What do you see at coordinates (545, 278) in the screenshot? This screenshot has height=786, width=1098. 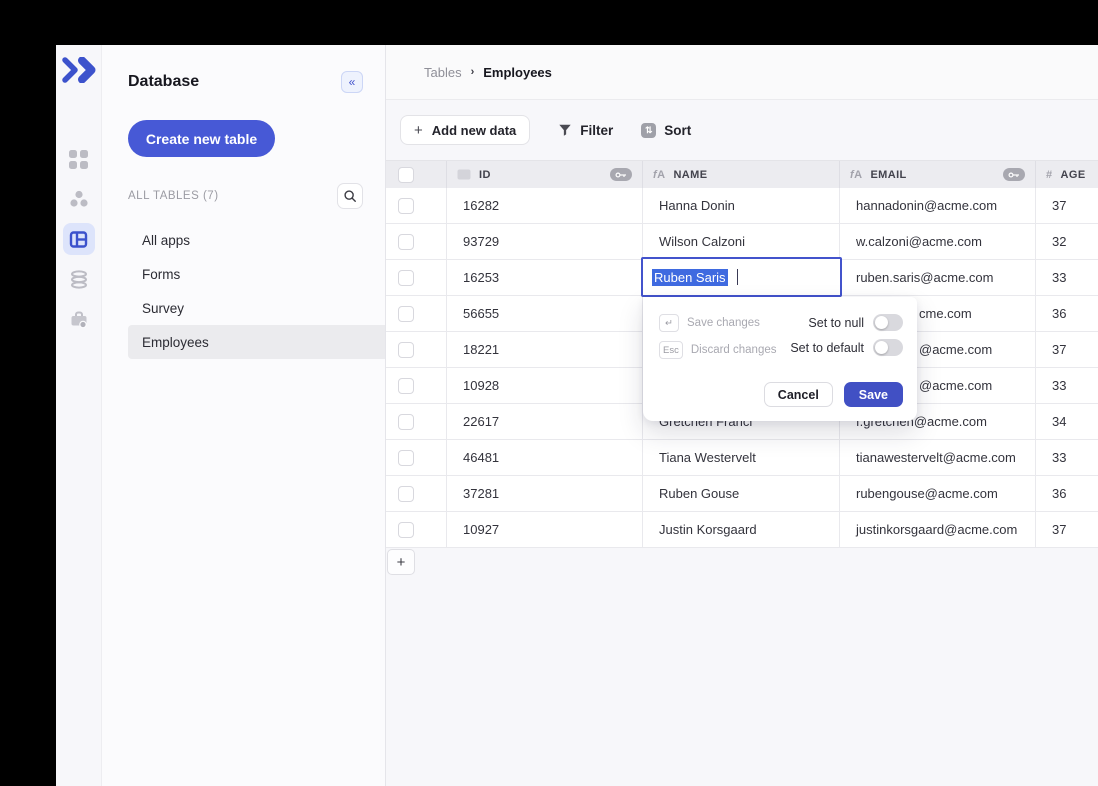 I see `cell-id: 16253` at bounding box center [545, 278].